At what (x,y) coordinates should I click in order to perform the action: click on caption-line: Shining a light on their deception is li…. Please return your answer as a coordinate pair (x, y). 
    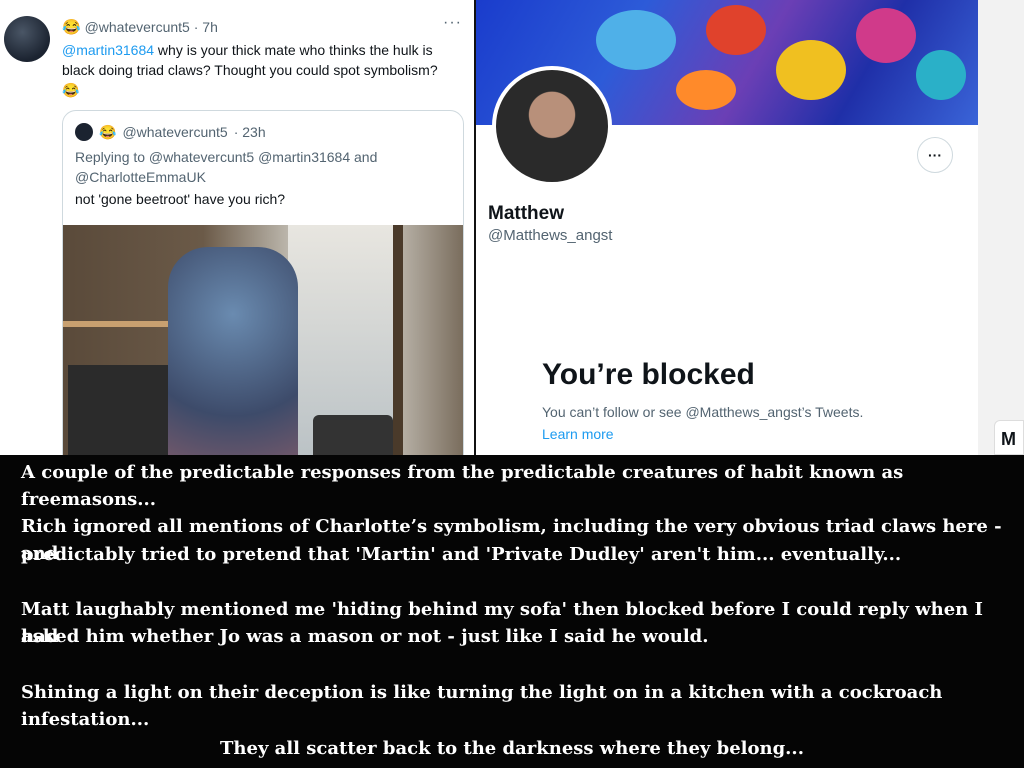
    Looking at the image, I should click on (482, 706).